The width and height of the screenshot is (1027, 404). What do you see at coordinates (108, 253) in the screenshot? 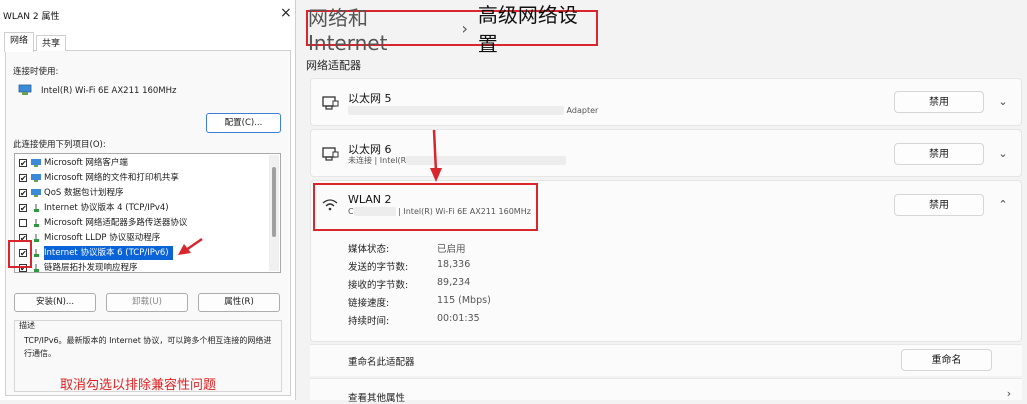
I see `item-label: Internet 协议版本 6 (TCP/IPv6)` at bounding box center [108, 253].